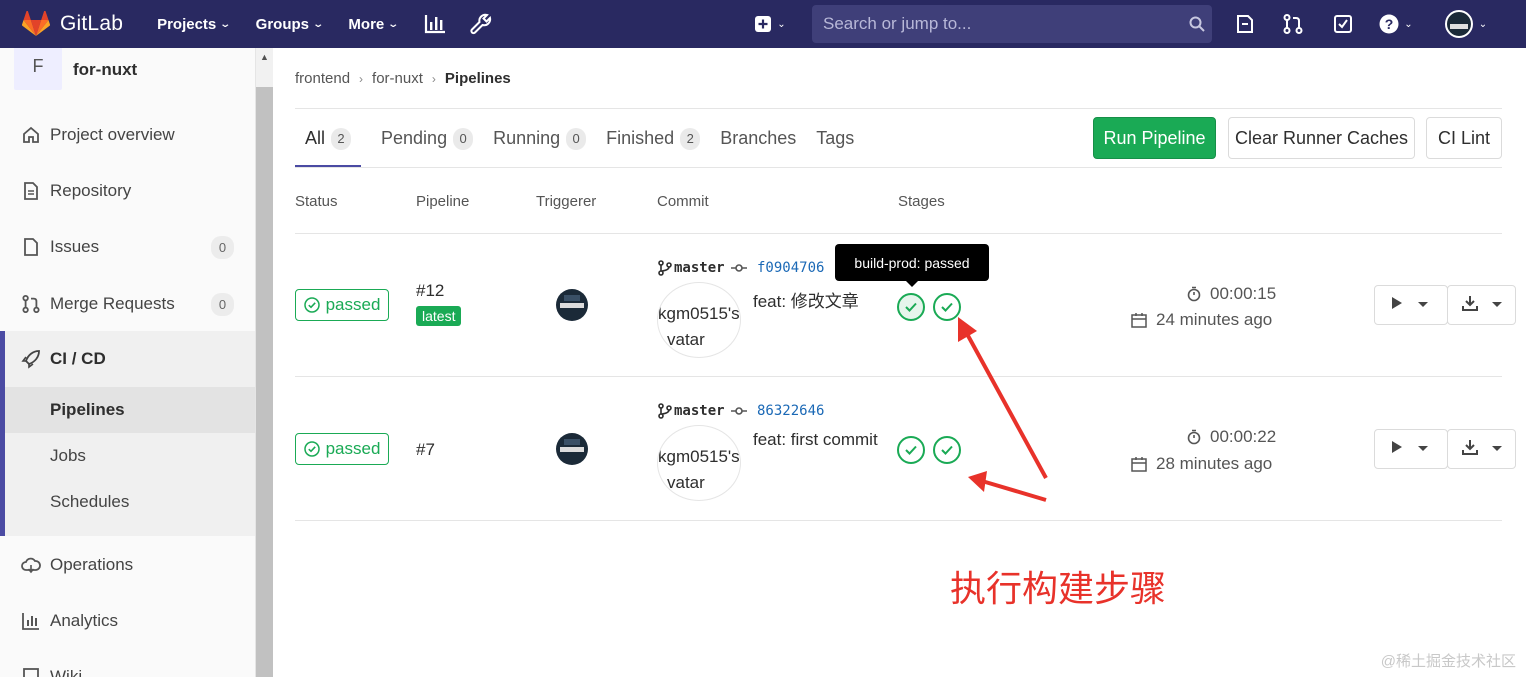 This screenshot has height=677, width=1526. I want to click on annotation-arrows, so click(1003, 409).